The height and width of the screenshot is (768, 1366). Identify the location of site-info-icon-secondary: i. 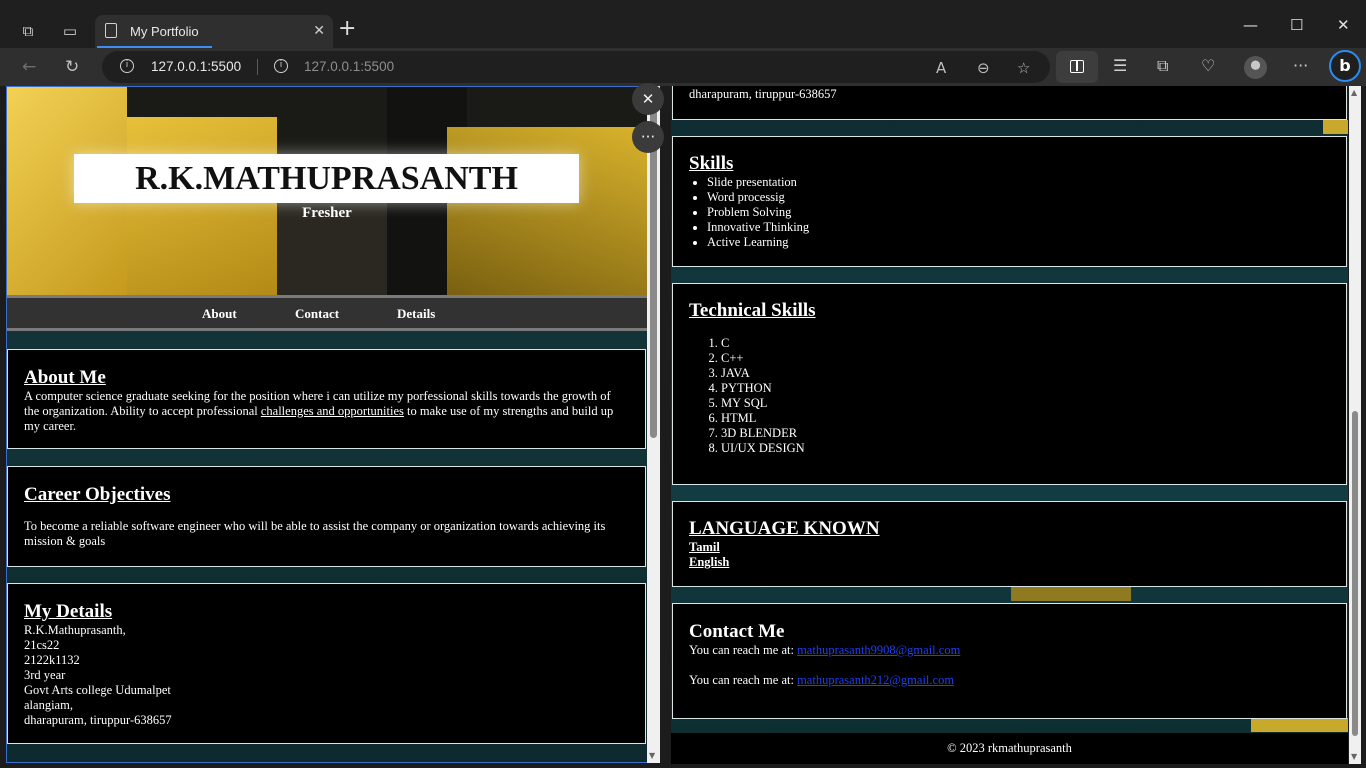
(281, 66).